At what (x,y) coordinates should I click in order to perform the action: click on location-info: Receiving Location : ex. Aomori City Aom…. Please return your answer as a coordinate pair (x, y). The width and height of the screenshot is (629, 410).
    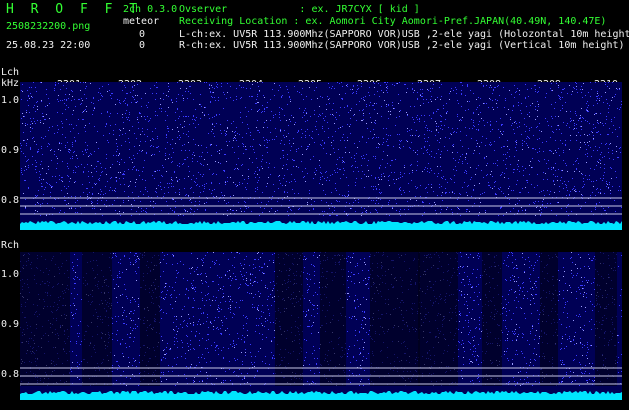
    Looking at the image, I should click on (393, 21).